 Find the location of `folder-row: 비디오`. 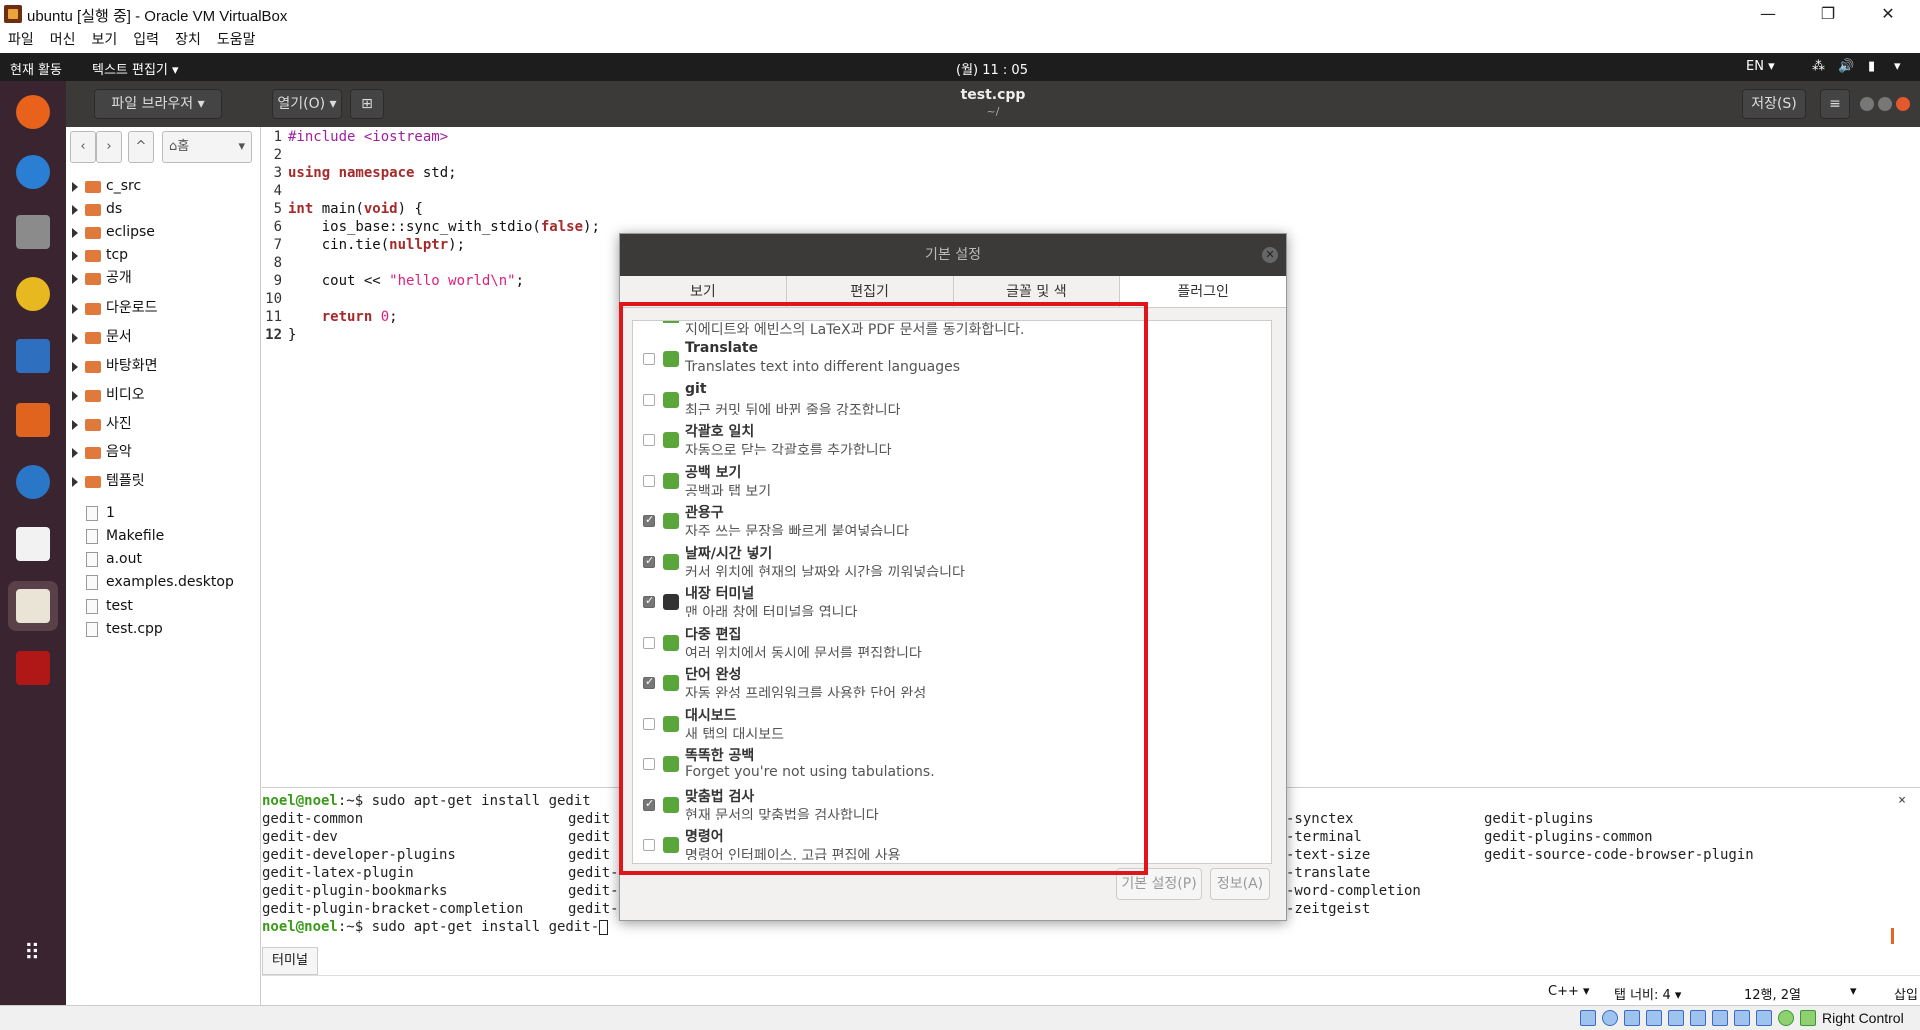

folder-row: 비디오 is located at coordinates (163, 395).